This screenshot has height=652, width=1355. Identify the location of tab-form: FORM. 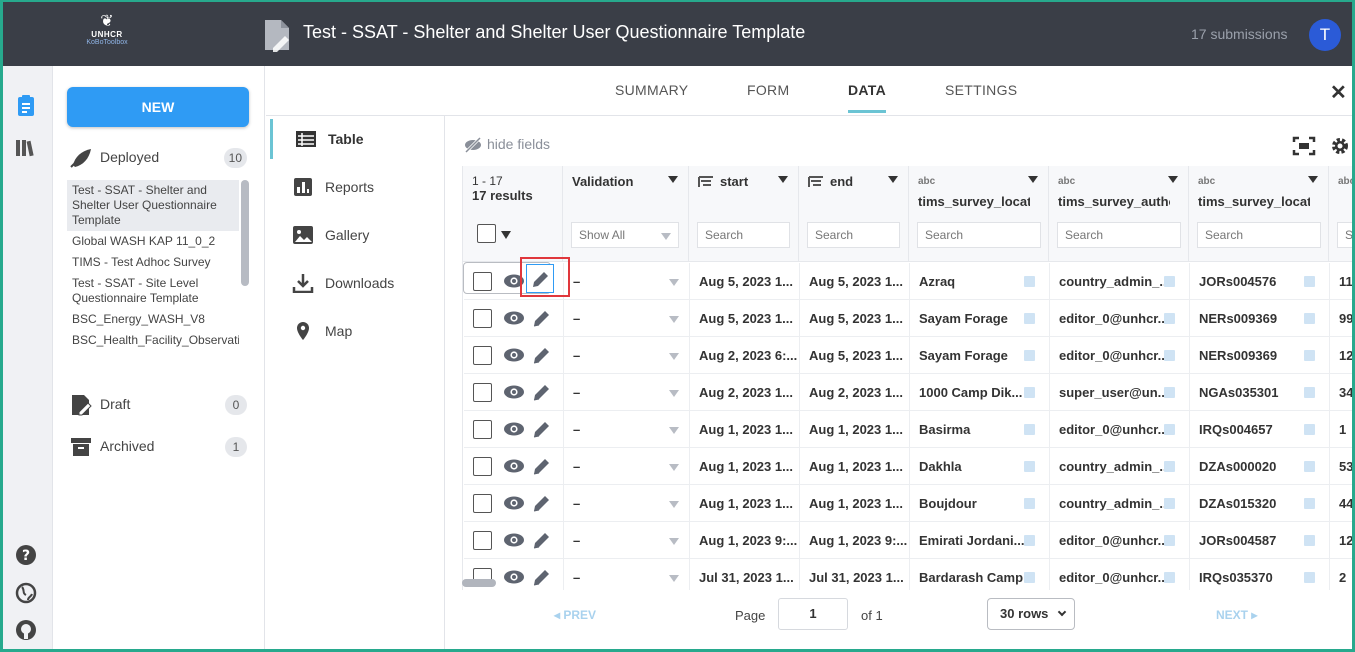
(768, 90).